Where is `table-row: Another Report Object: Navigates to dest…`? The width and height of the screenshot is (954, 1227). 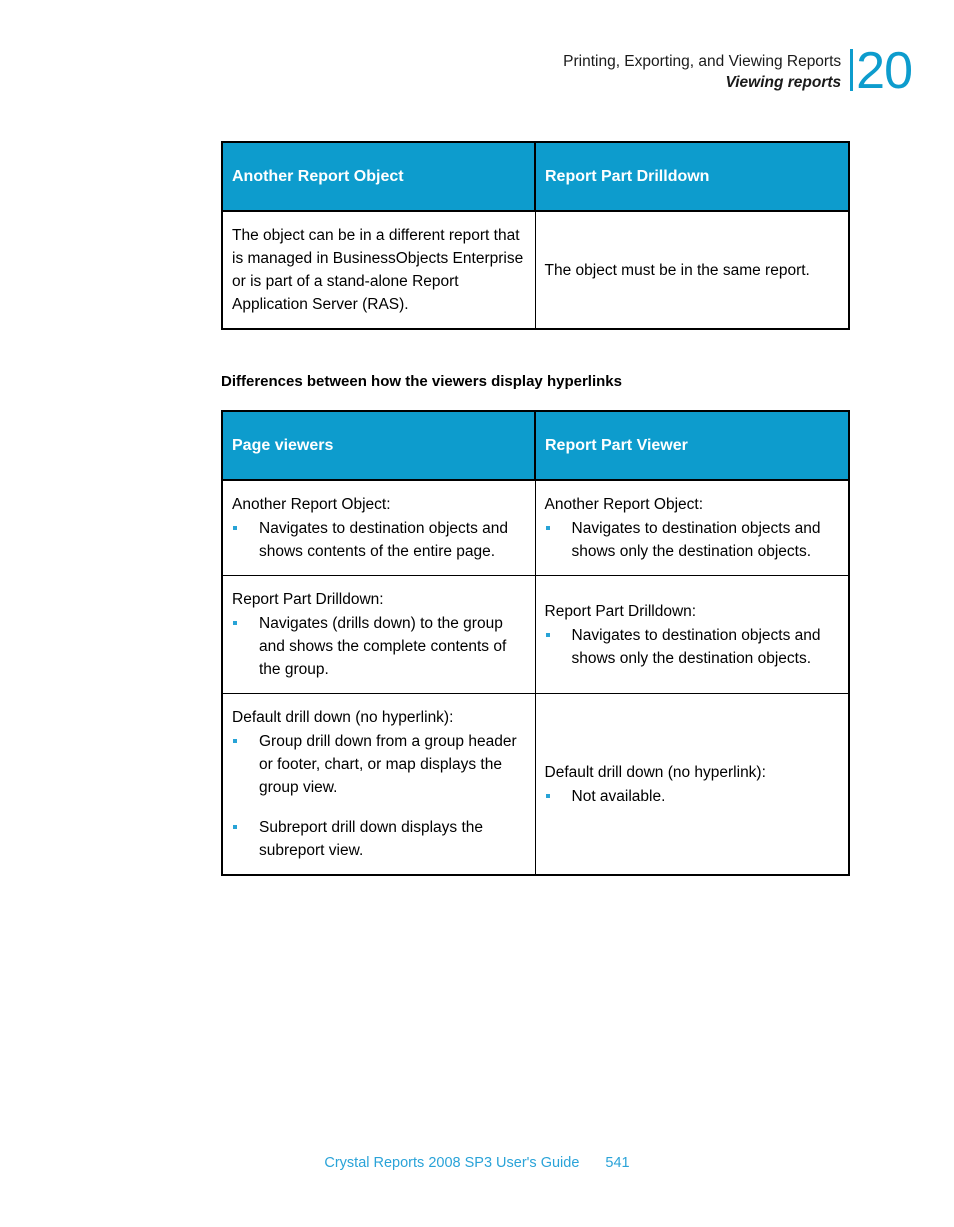
table-row: Another Report Object: Navigates to dest… is located at coordinates (535, 528).